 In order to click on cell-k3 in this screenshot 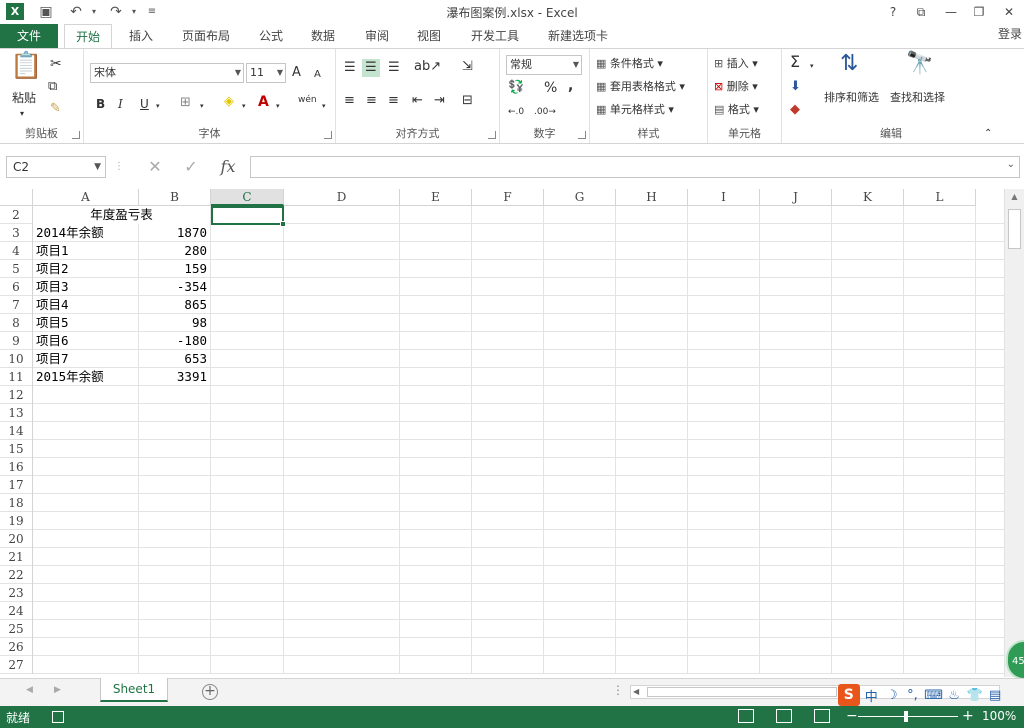, I will do `click(868, 233)`.